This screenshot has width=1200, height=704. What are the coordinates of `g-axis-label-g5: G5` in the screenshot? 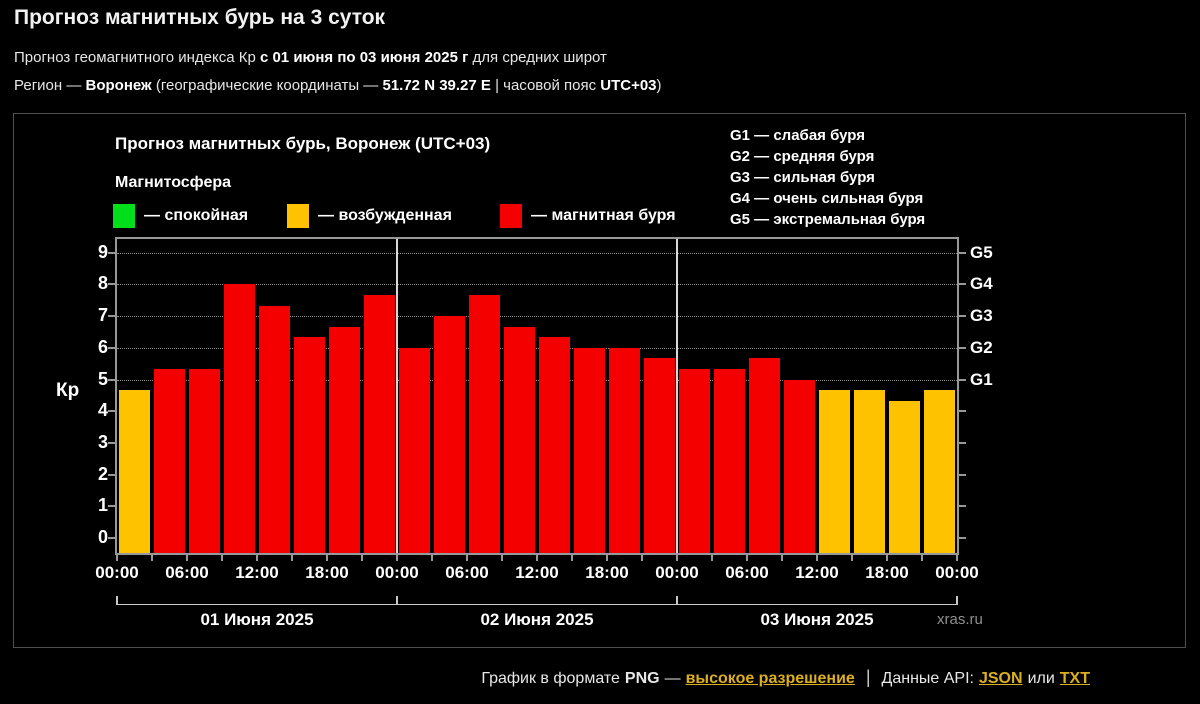 It's located at (981, 252).